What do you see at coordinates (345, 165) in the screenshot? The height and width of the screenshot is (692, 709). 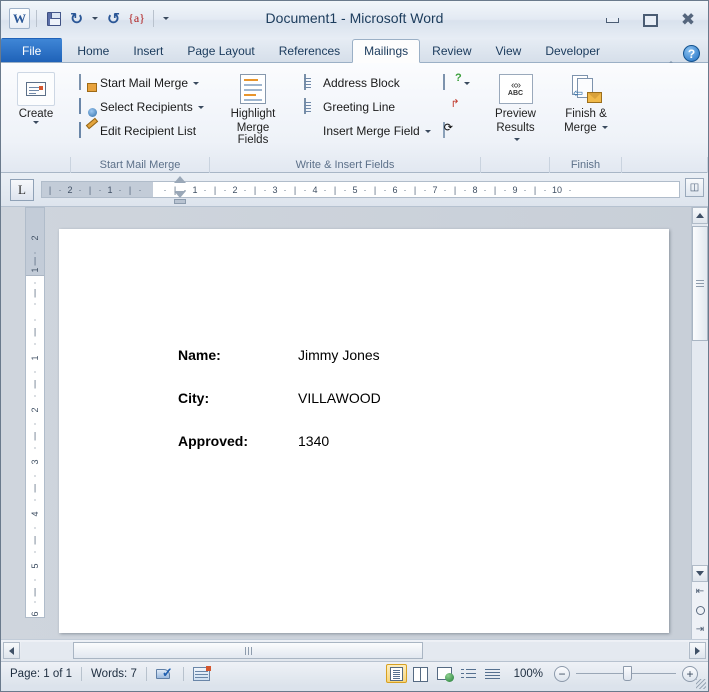 I see `ribbon-group-write-insert-fields-title: Write & Insert Fields` at bounding box center [345, 165].